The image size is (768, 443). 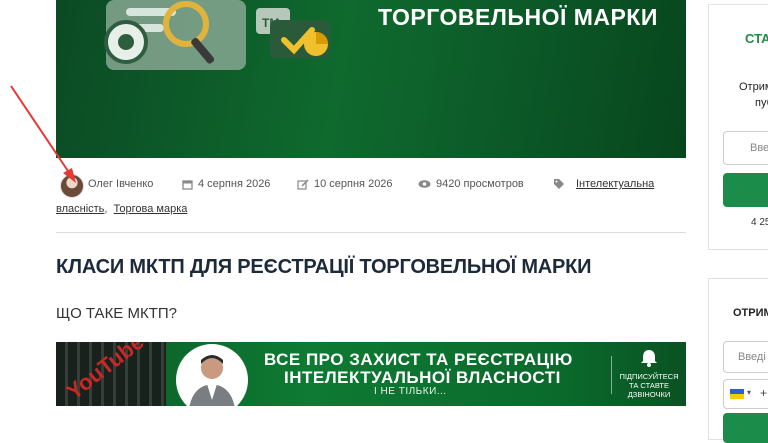 I want to click on bell-icon, so click(x=649, y=358).